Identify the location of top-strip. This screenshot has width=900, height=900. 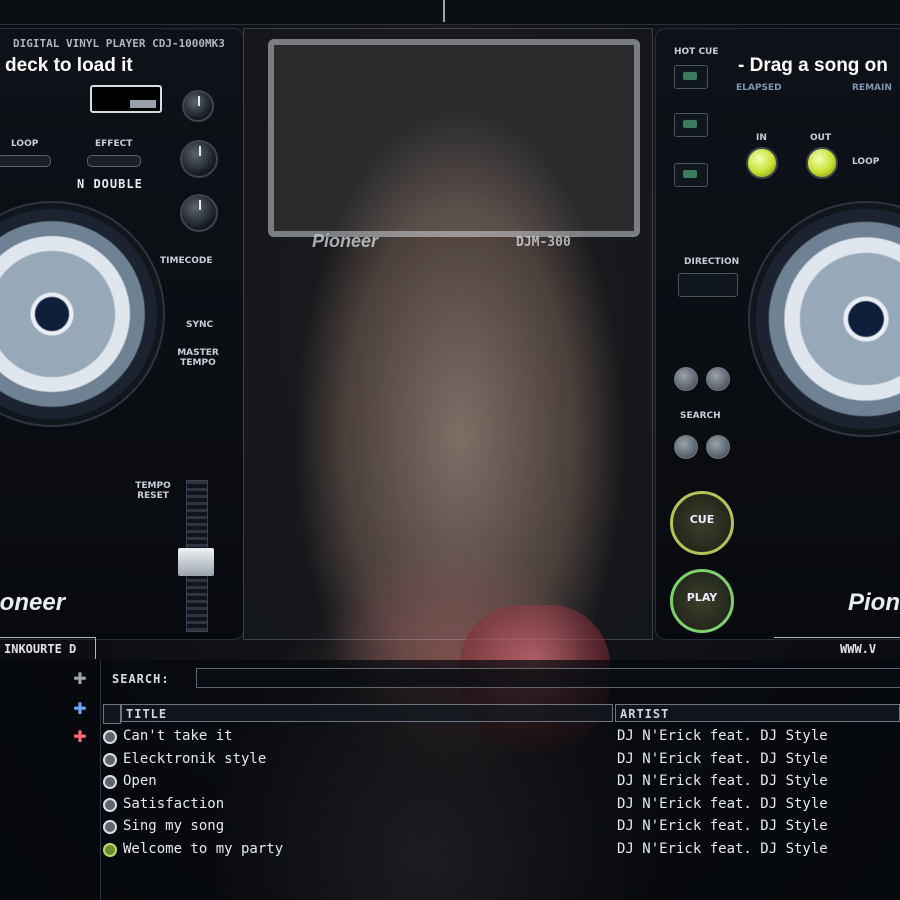
(450, 12).